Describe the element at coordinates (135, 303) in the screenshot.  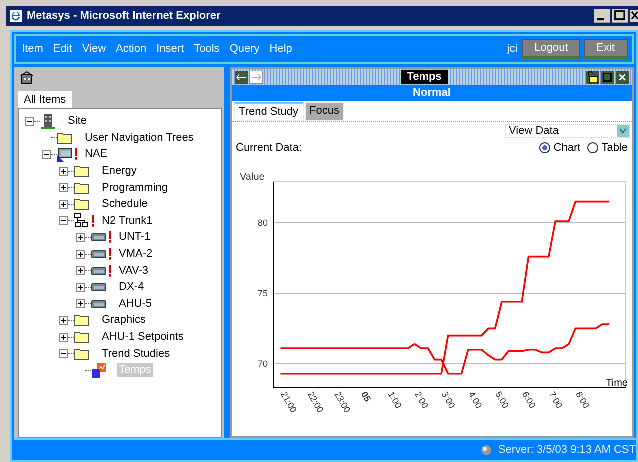
I see `tree-item: AHU-5` at that location.